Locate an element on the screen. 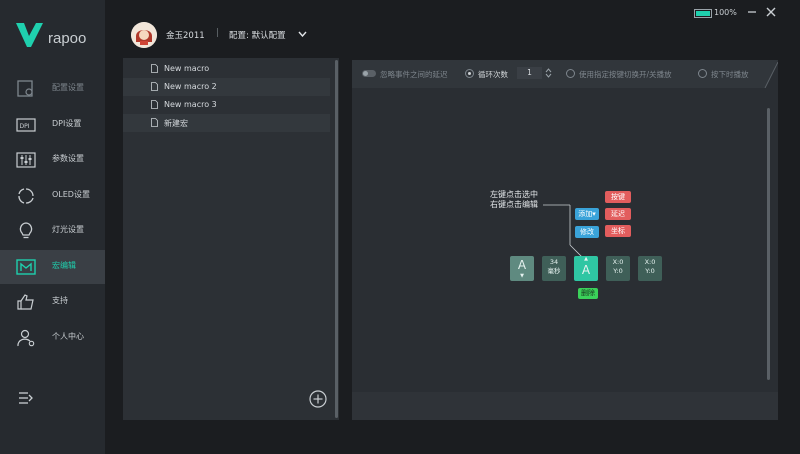  modify-button: 修改 is located at coordinates (587, 232).